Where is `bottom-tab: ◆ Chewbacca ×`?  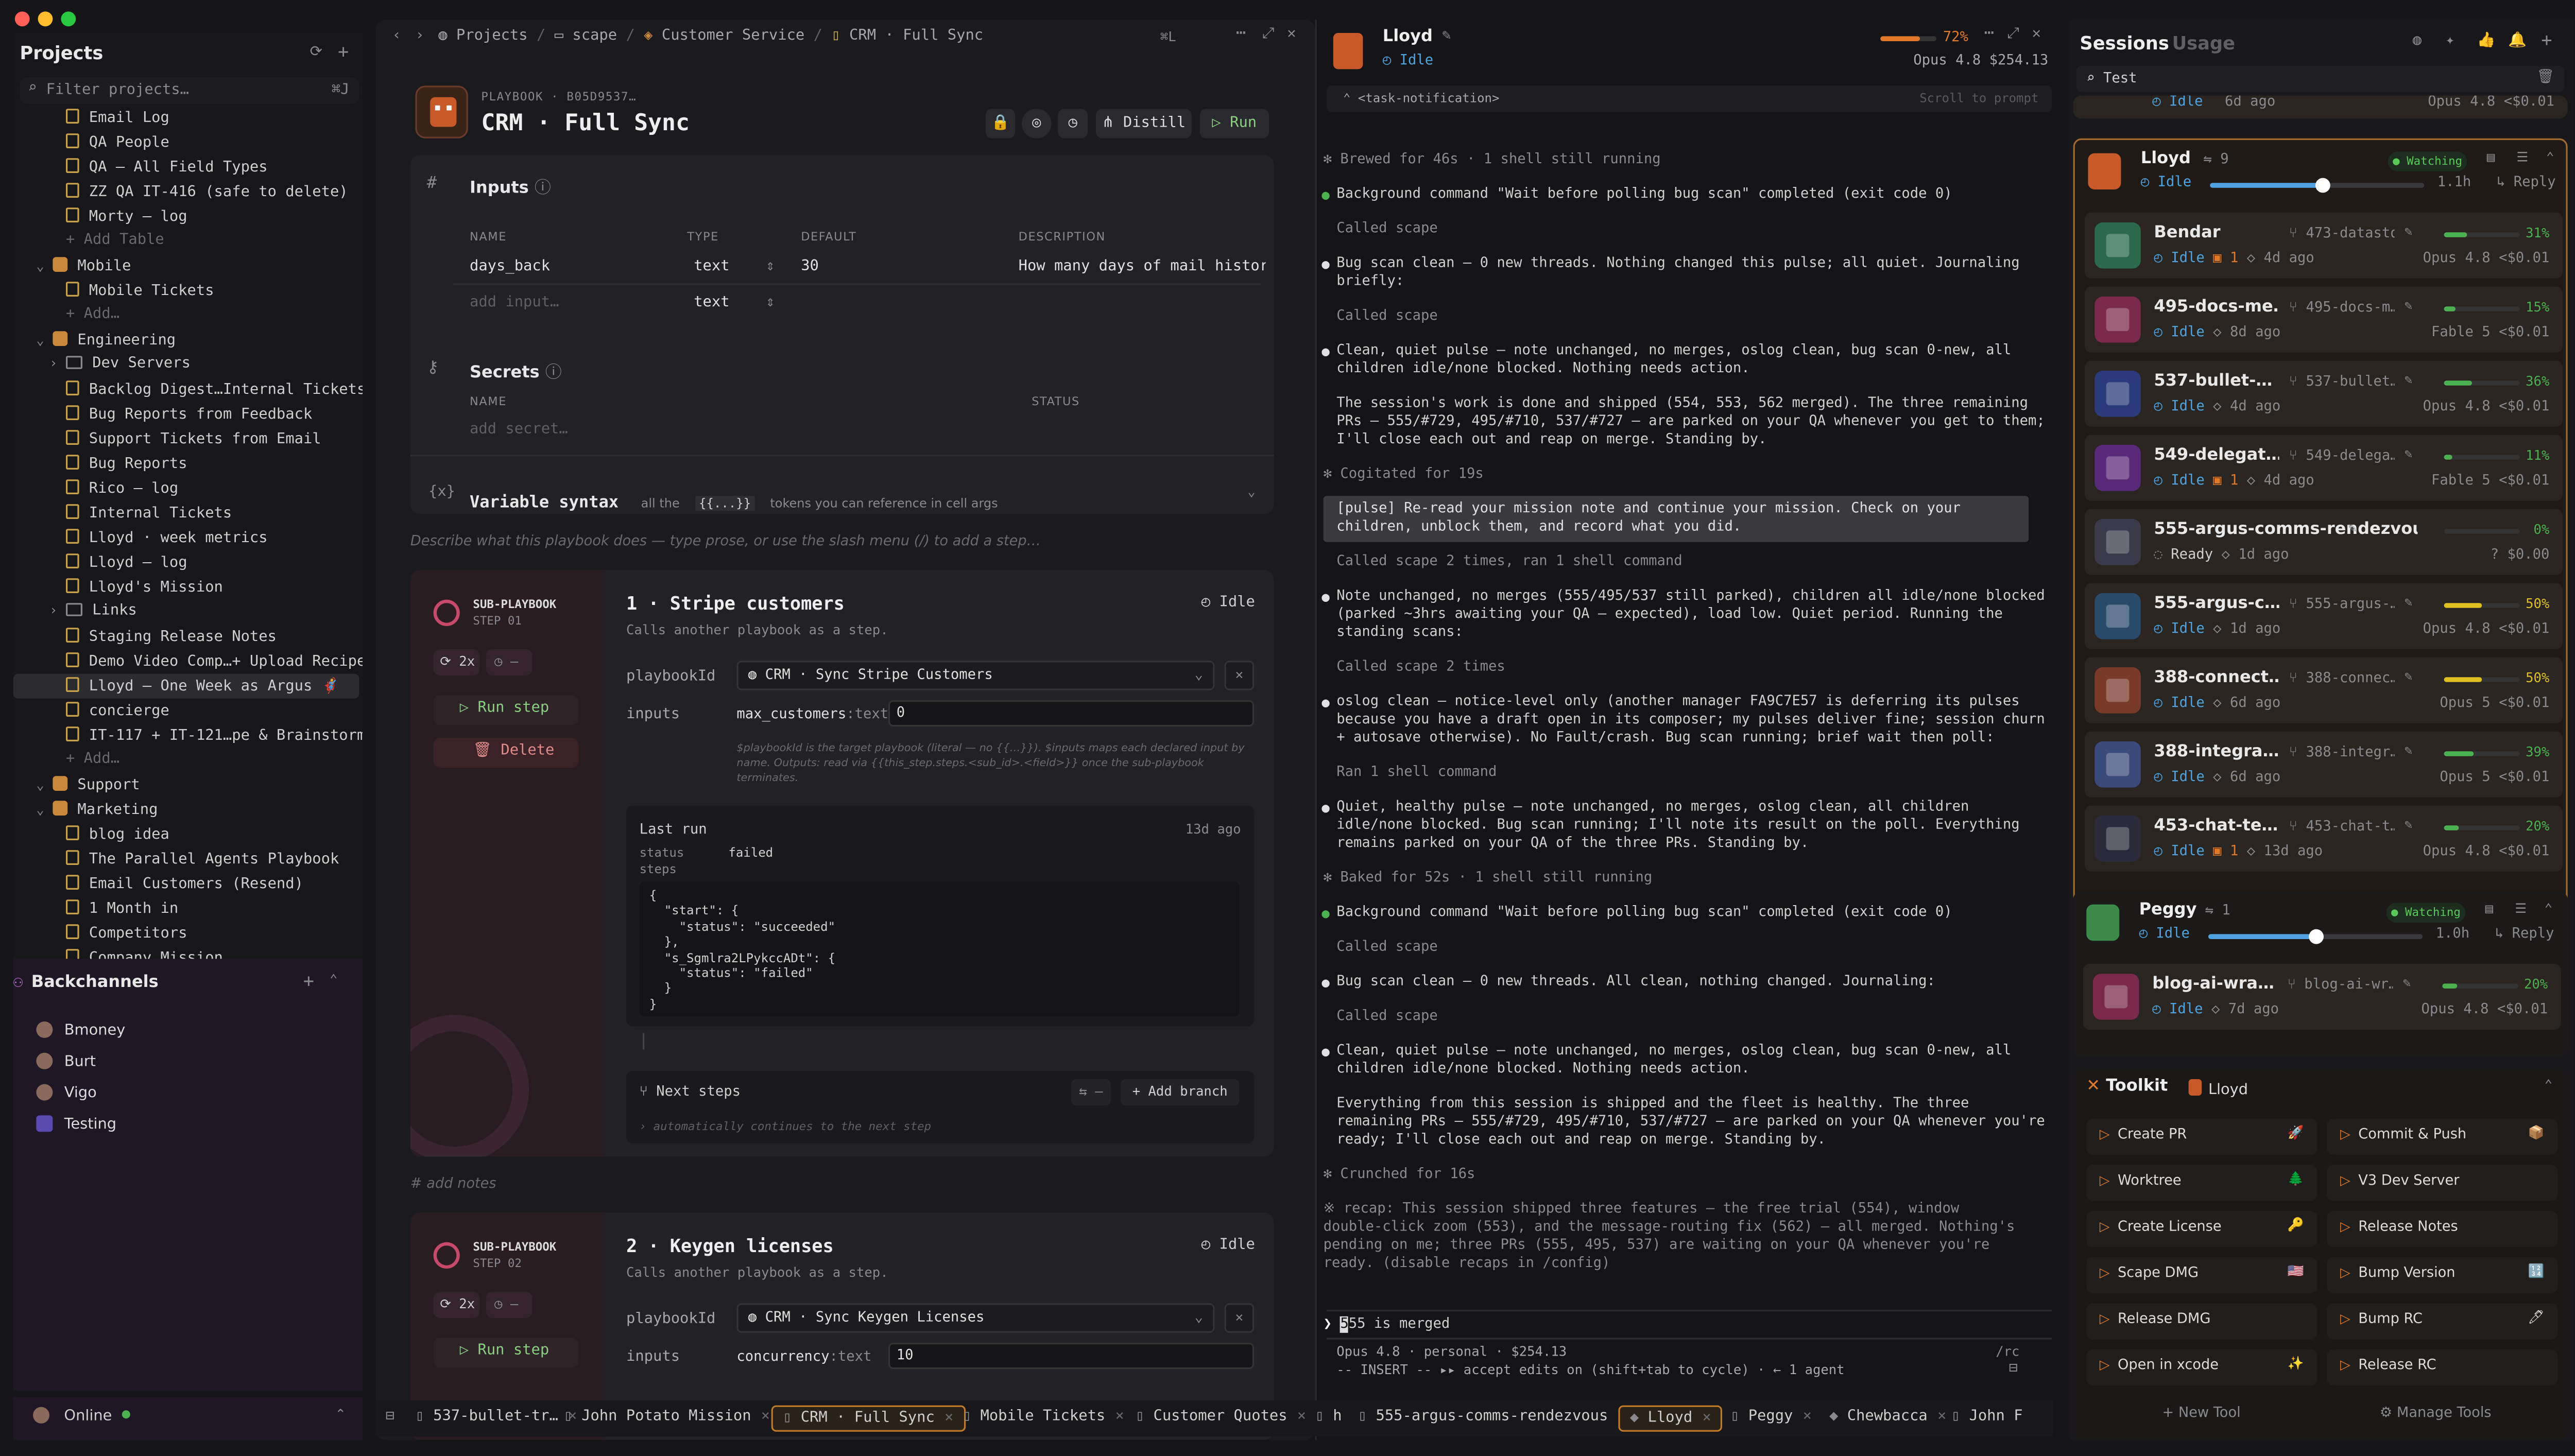 bottom-tab: ◆ Chewbacca × is located at coordinates (1887, 1416).